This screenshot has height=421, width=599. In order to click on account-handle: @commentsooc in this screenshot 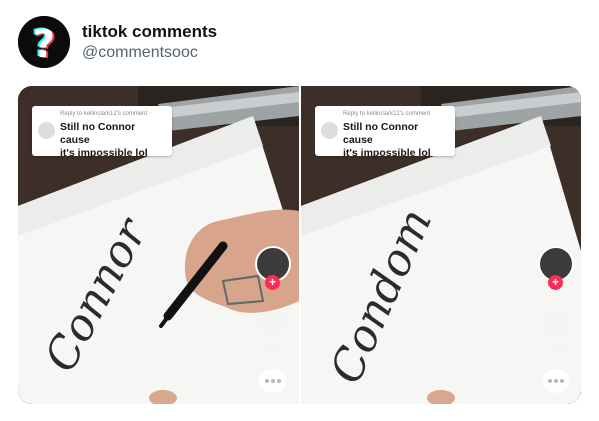, I will do `click(149, 52)`.